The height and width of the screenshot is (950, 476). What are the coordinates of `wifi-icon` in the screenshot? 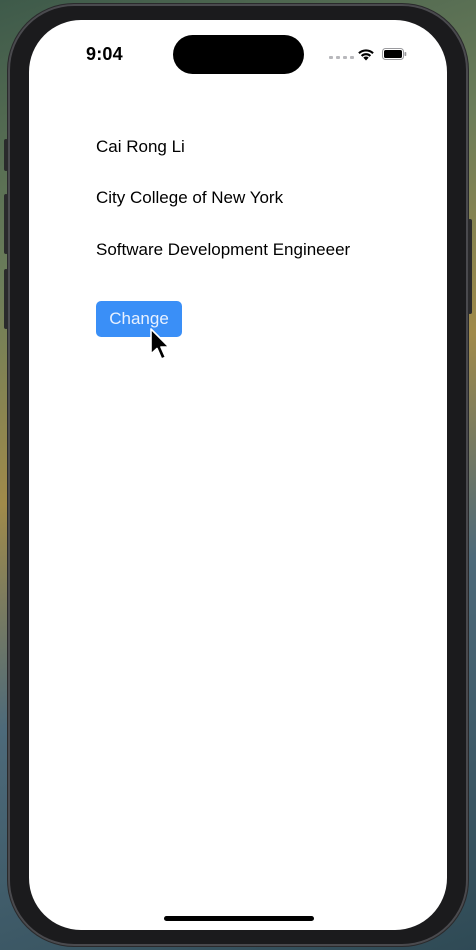 It's located at (366, 55).